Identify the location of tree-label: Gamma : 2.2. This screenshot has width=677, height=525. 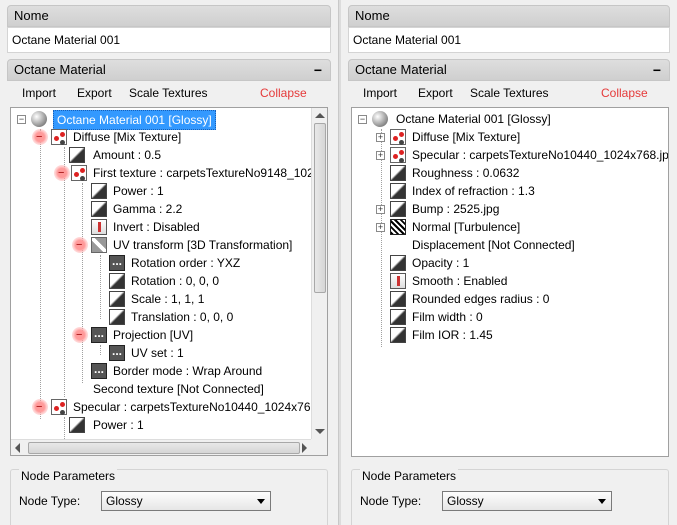
(148, 209).